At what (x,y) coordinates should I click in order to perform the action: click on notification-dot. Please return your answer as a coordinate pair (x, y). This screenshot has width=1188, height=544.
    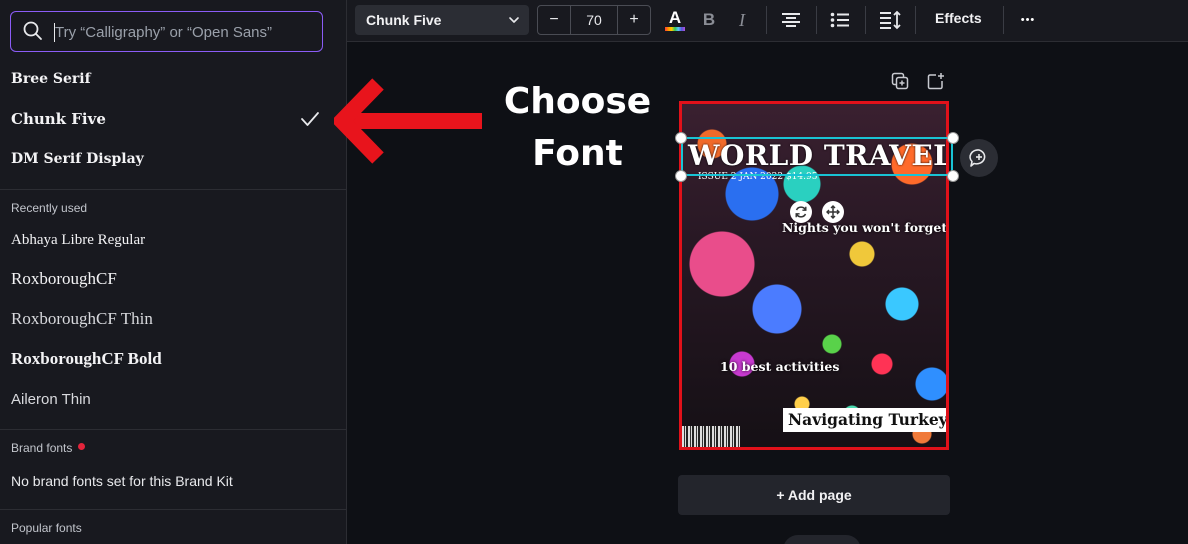
    Looking at the image, I should click on (82, 446).